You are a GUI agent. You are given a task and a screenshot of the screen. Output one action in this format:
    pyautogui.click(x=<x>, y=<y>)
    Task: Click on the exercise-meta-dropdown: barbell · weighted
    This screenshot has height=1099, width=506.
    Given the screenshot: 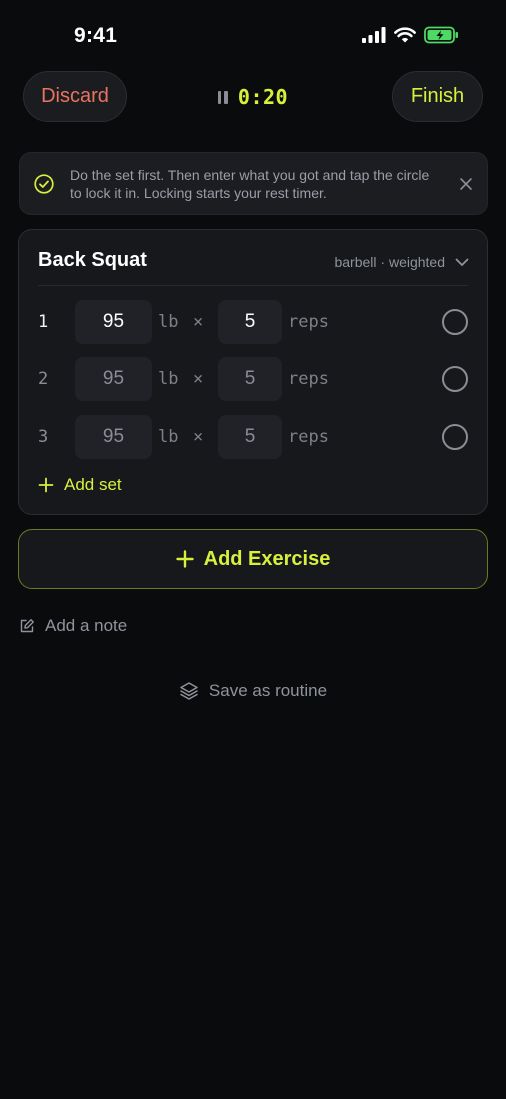 What is the action you would take?
    pyautogui.click(x=401, y=262)
    